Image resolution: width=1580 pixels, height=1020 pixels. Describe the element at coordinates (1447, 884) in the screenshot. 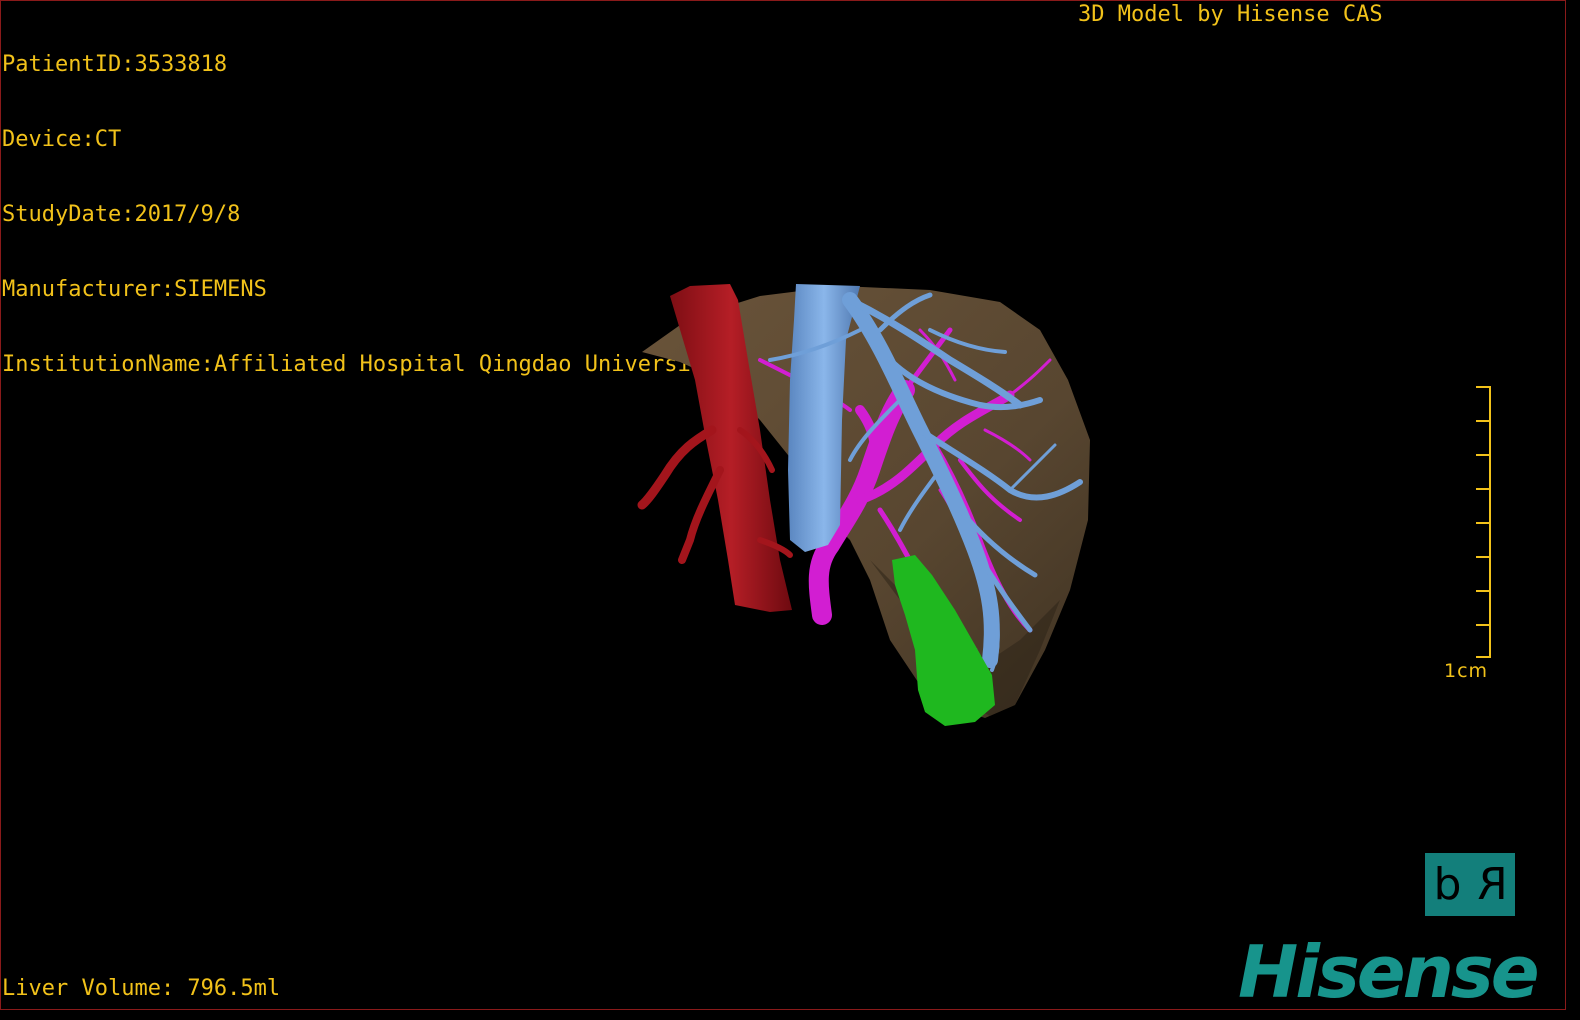

I see `orientation-left-glyph: d` at that location.